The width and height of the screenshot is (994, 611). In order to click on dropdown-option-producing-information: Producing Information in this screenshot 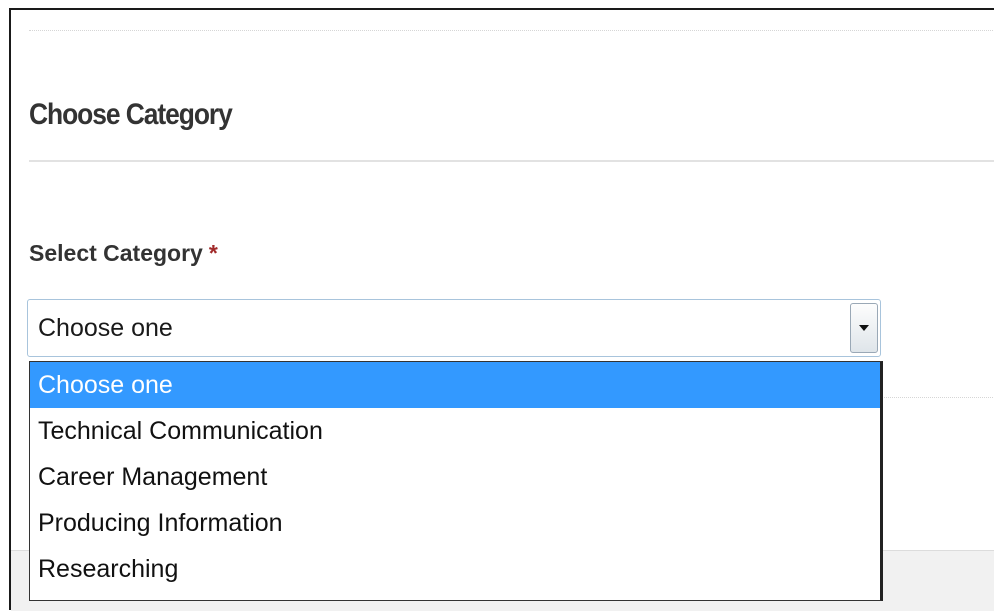, I will do `click(455, 523)`.